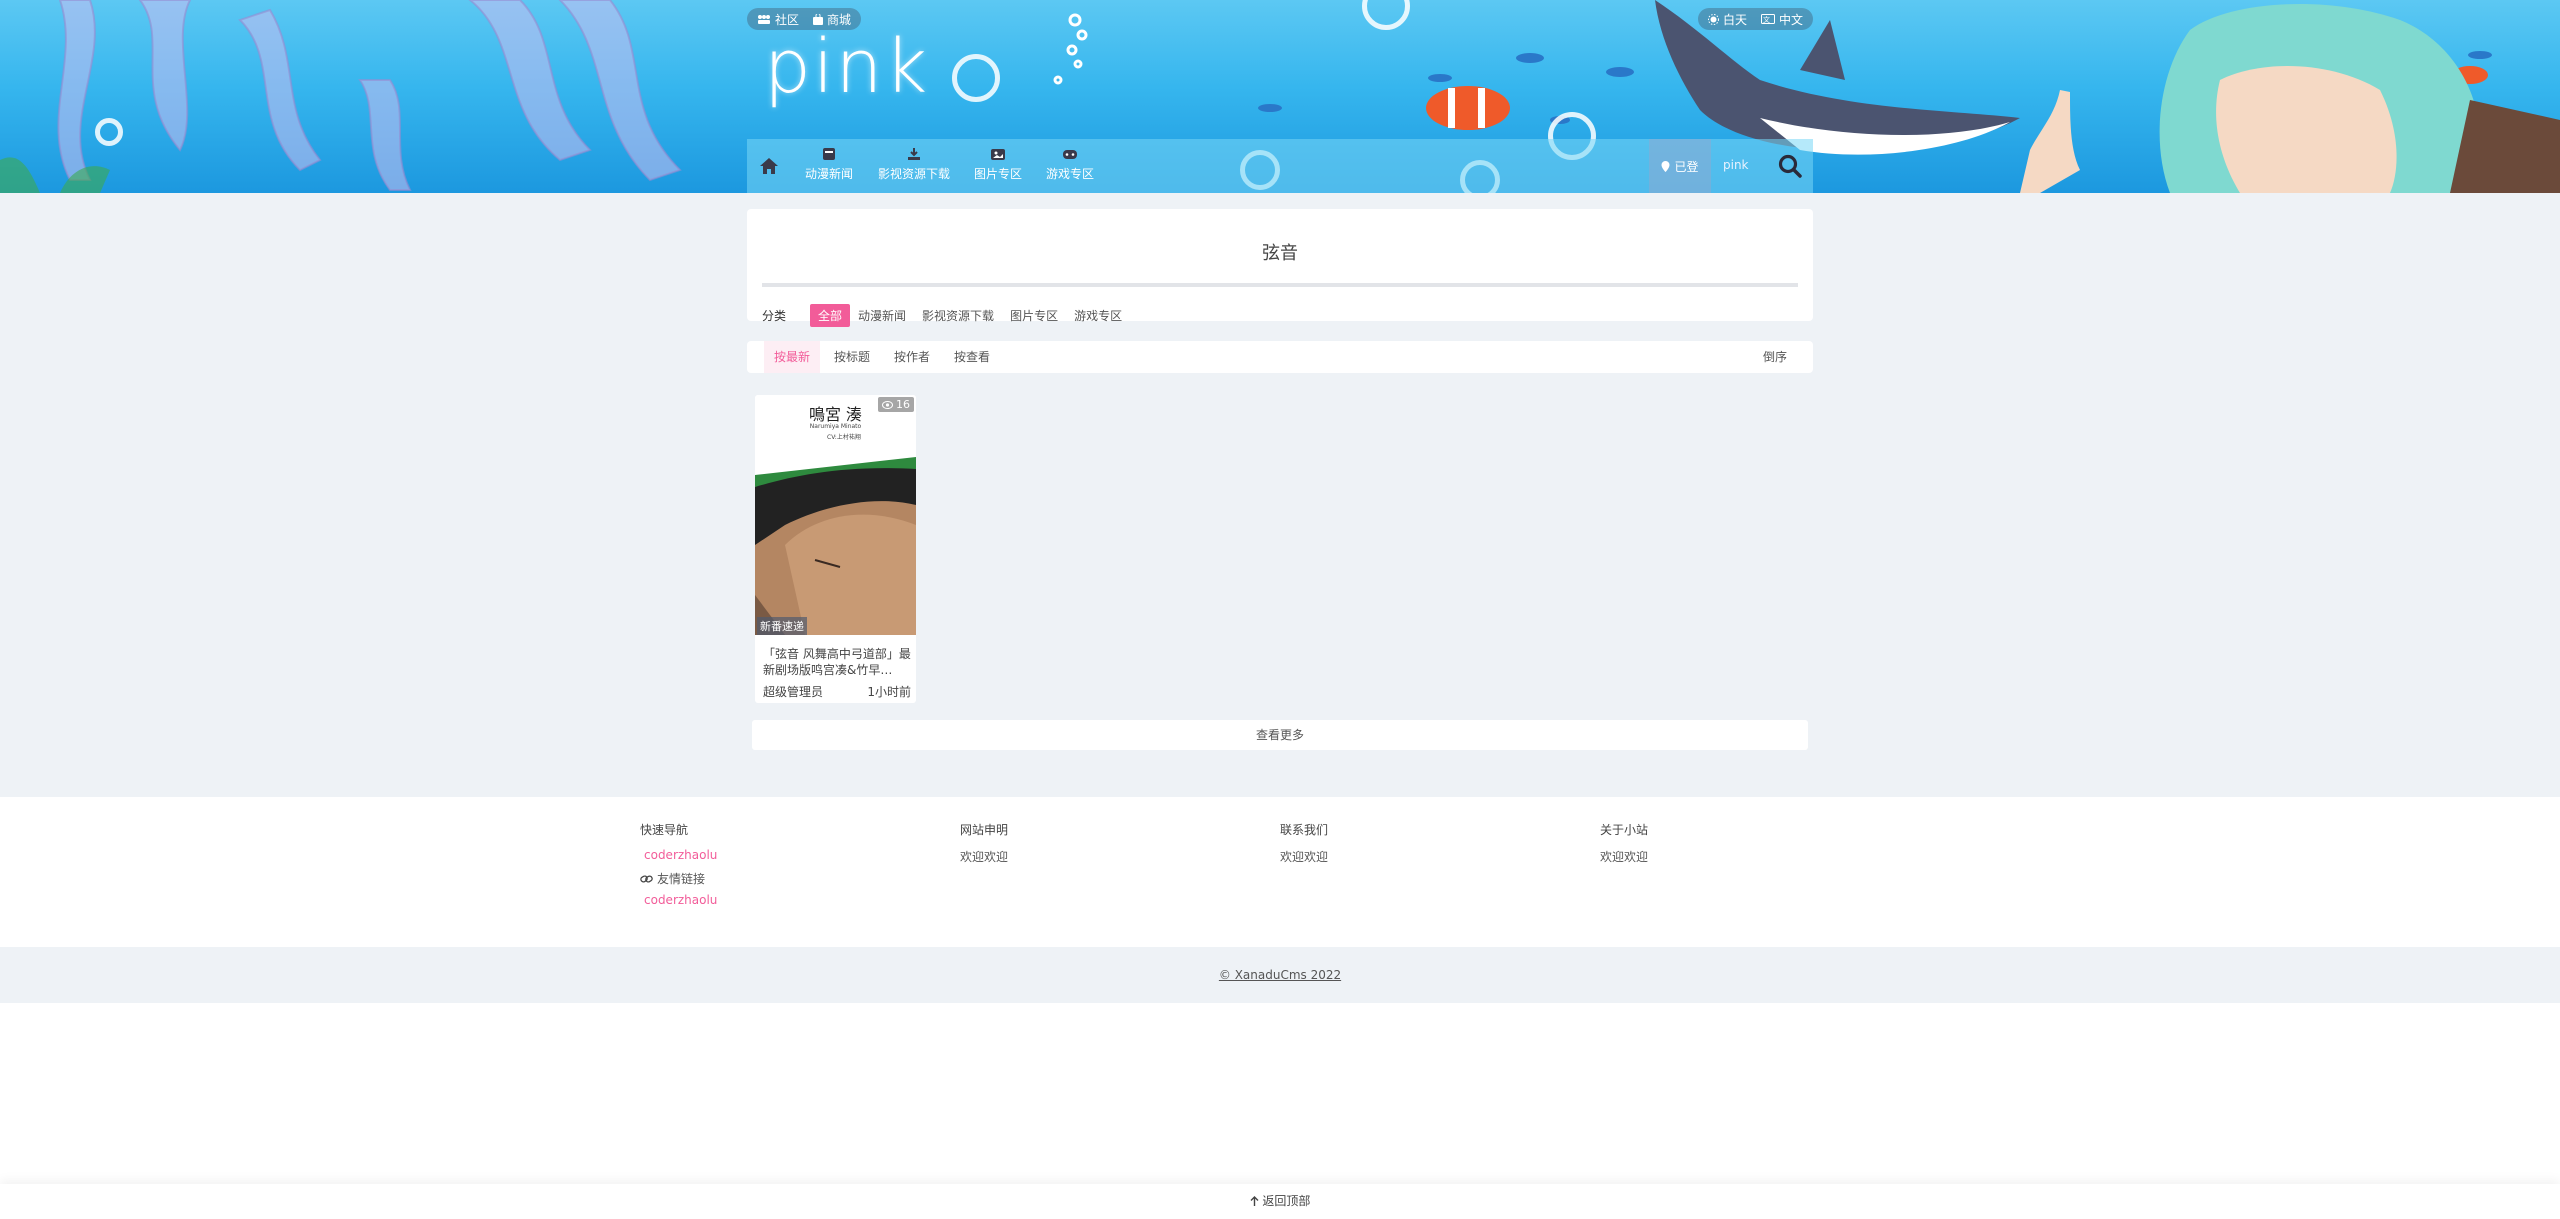 The height and width of the screenshot is (1219, 2560). What do you see at coordinates (998, 154) in the screenshot?
I see `image-icon` at bounding box center [998, 154].